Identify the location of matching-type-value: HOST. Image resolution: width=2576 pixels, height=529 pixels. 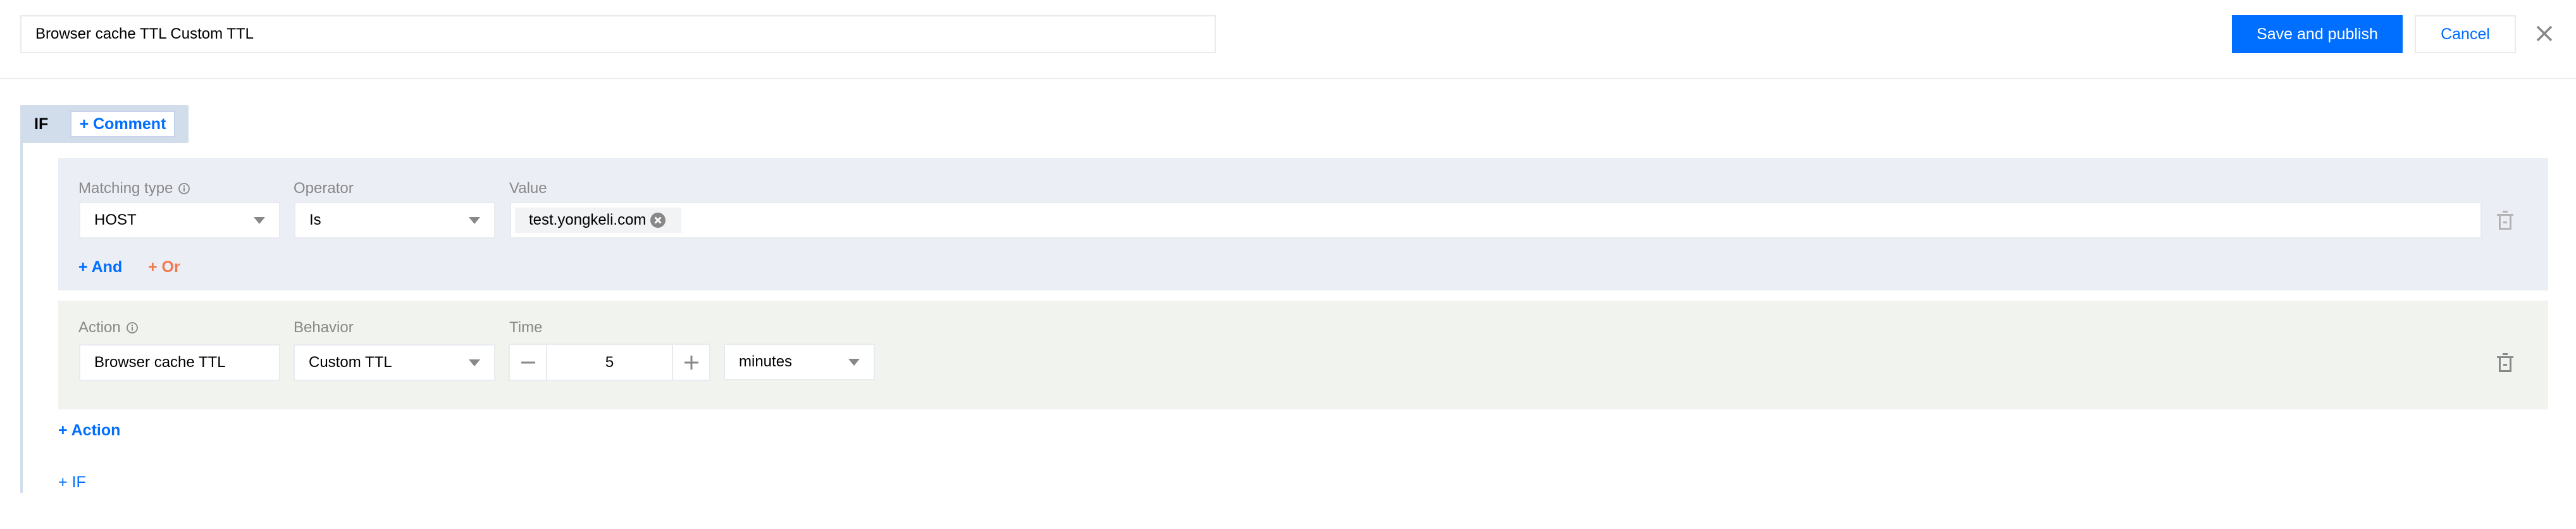
(116, 219).